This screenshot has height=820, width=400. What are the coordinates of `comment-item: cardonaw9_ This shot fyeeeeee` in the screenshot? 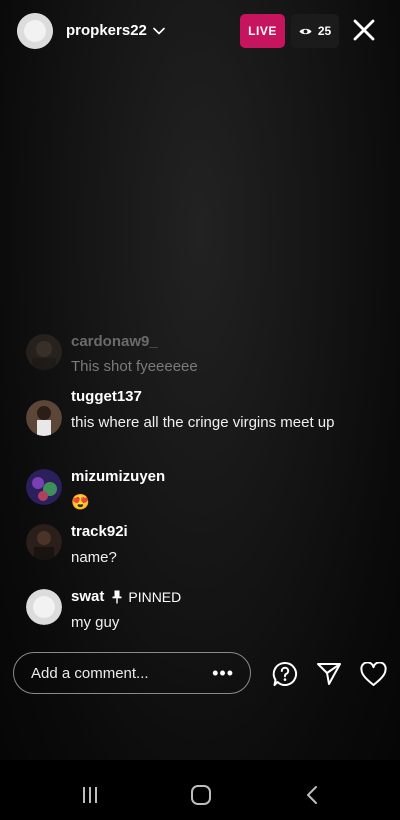 It's located at (191, 356).